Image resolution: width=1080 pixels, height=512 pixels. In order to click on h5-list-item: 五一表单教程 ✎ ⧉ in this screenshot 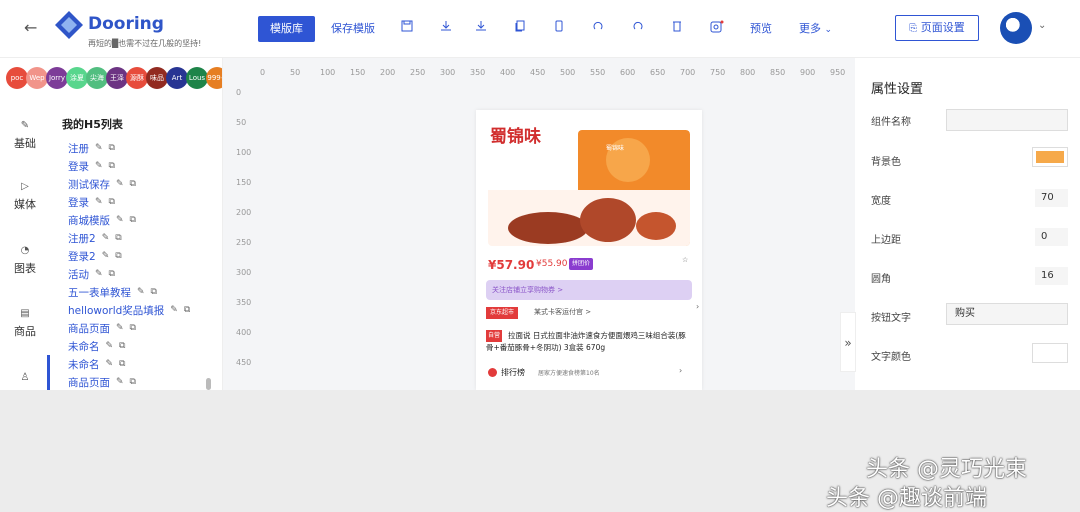, I will do `click(143, 292)`.